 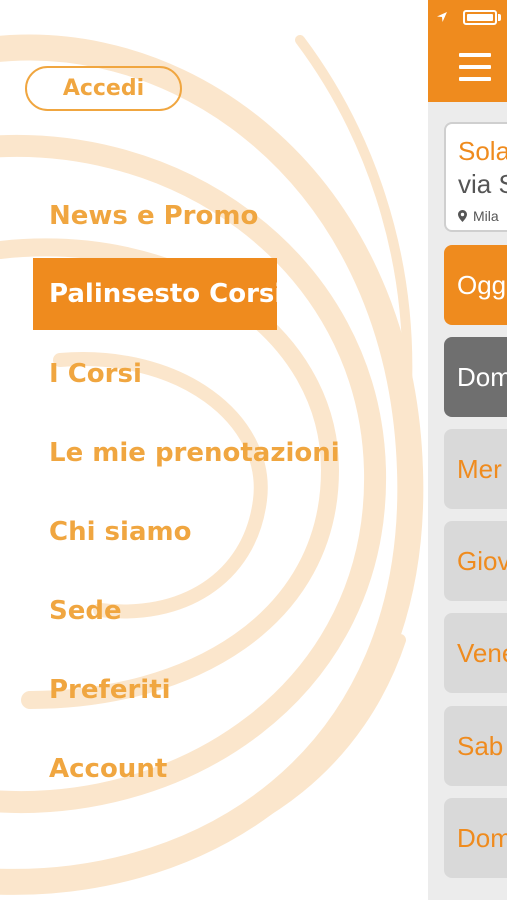 What do you see at coordinates (480, 17) in the screenshot?
I see `battery-icon` at bounding box center [480, 17].